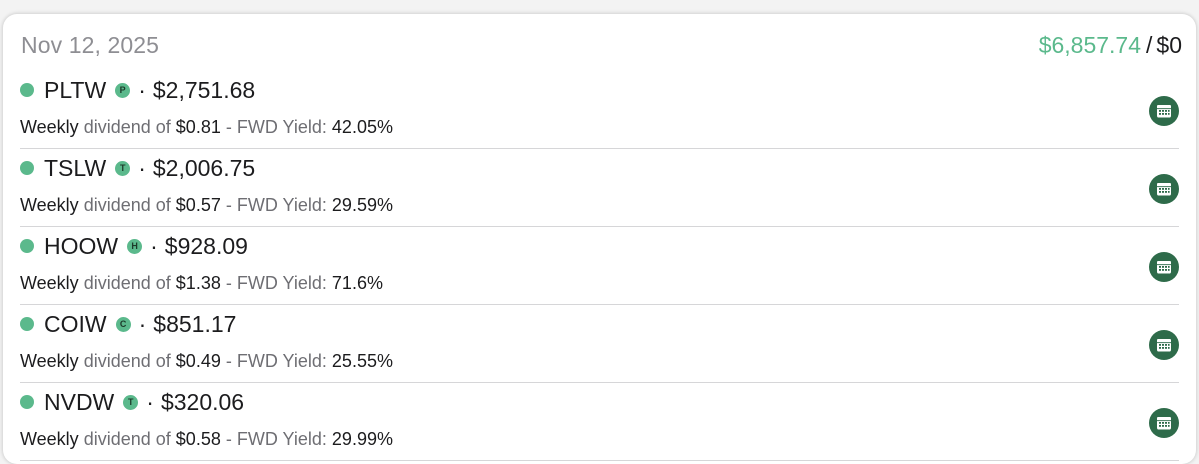 The width and height of the screenshot is (1199, 464). I want to click on fwd-yield-value: 42.05%, so click(362, 127).